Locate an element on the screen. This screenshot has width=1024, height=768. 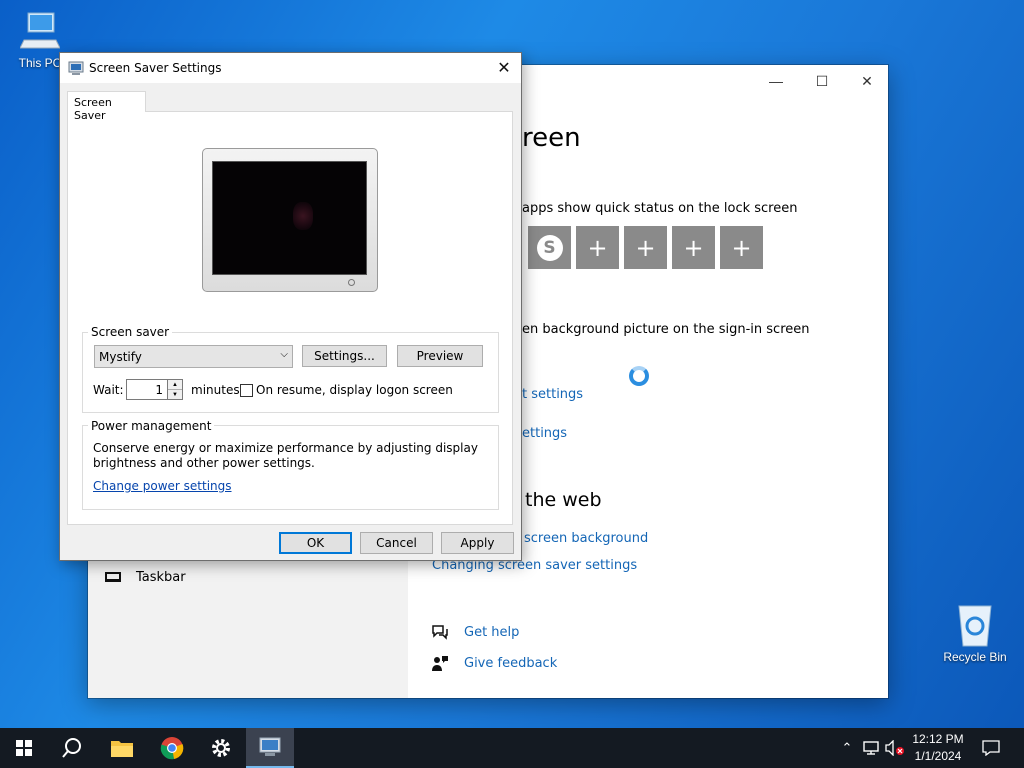
settings-link-1: t settings is located at coordinates (552, 394).